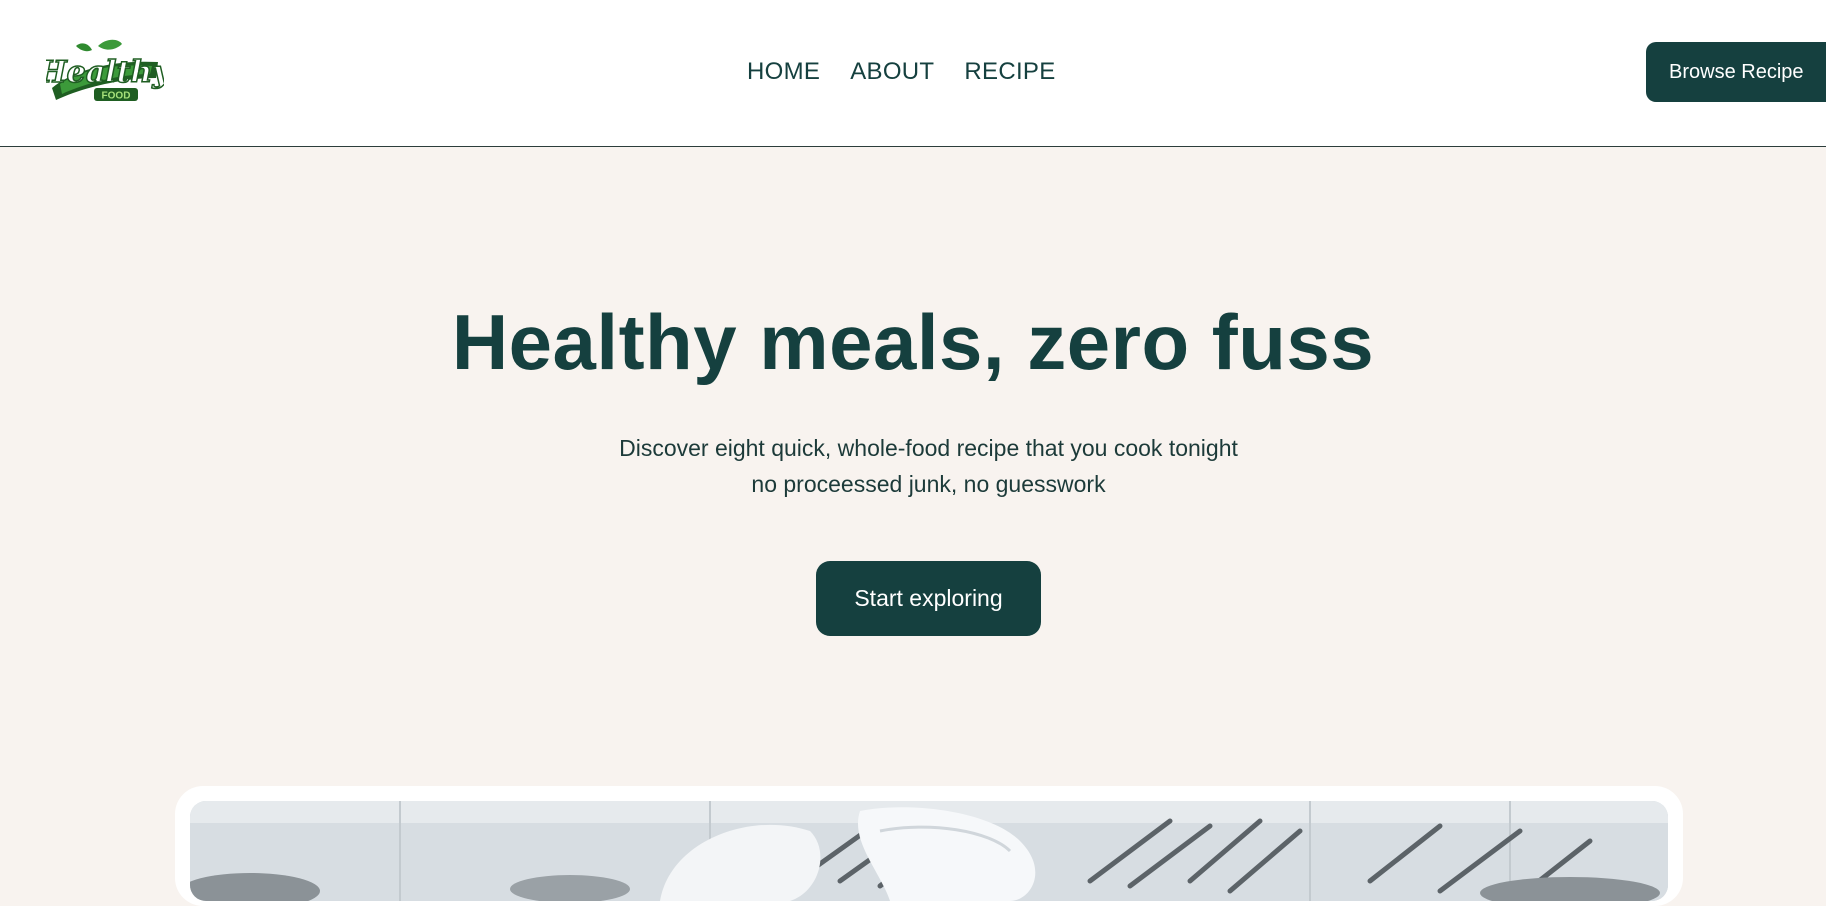 The image size is (1826, 906). I want to click on logo-graphic: Healthy FOOD, so click(105, 70).